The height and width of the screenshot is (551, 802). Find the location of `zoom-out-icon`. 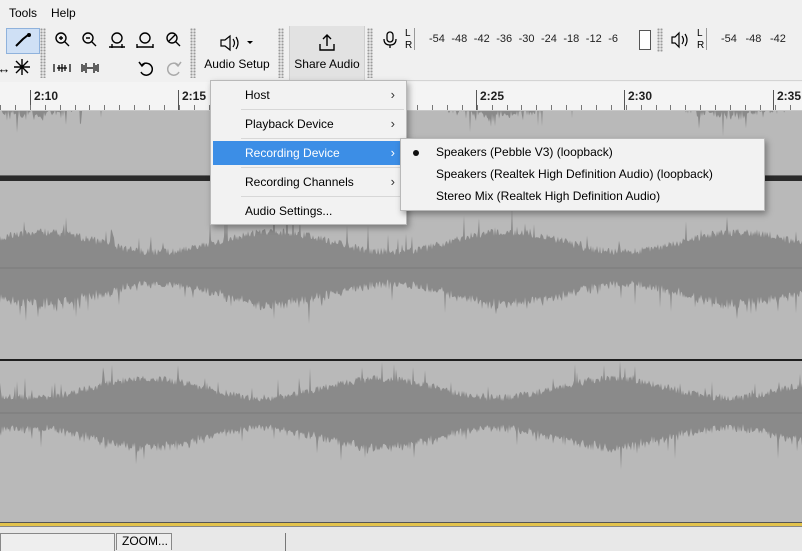

zoom-out-icon is located at coordinates (89, 39).